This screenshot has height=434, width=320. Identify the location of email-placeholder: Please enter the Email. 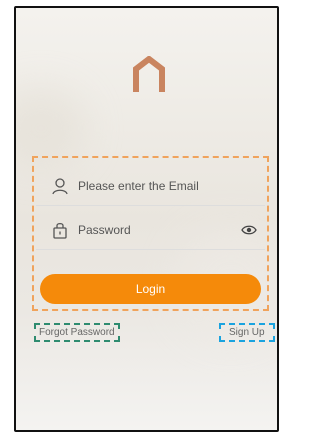
(138, 186).